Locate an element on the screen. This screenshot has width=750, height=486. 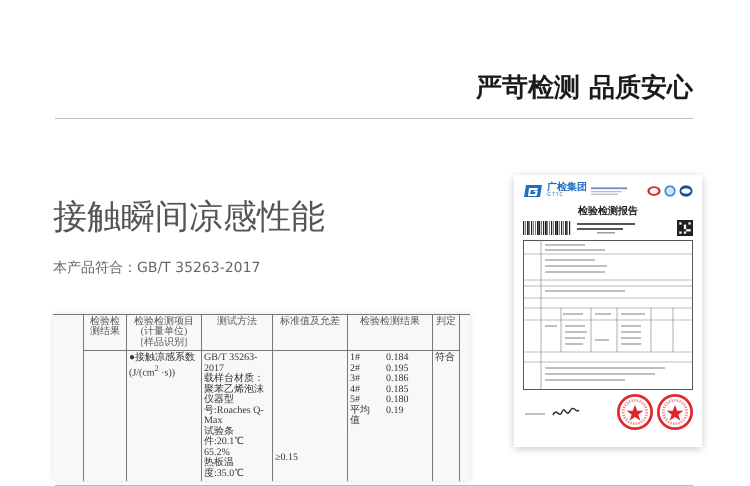
table-cell-text: 0.19 is located at coordinates (395, 412).